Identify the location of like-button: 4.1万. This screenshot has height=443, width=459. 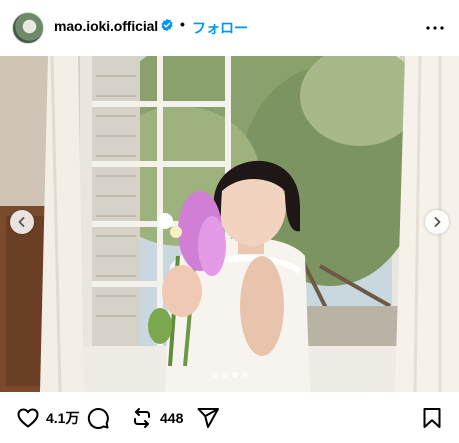
(47, 418).